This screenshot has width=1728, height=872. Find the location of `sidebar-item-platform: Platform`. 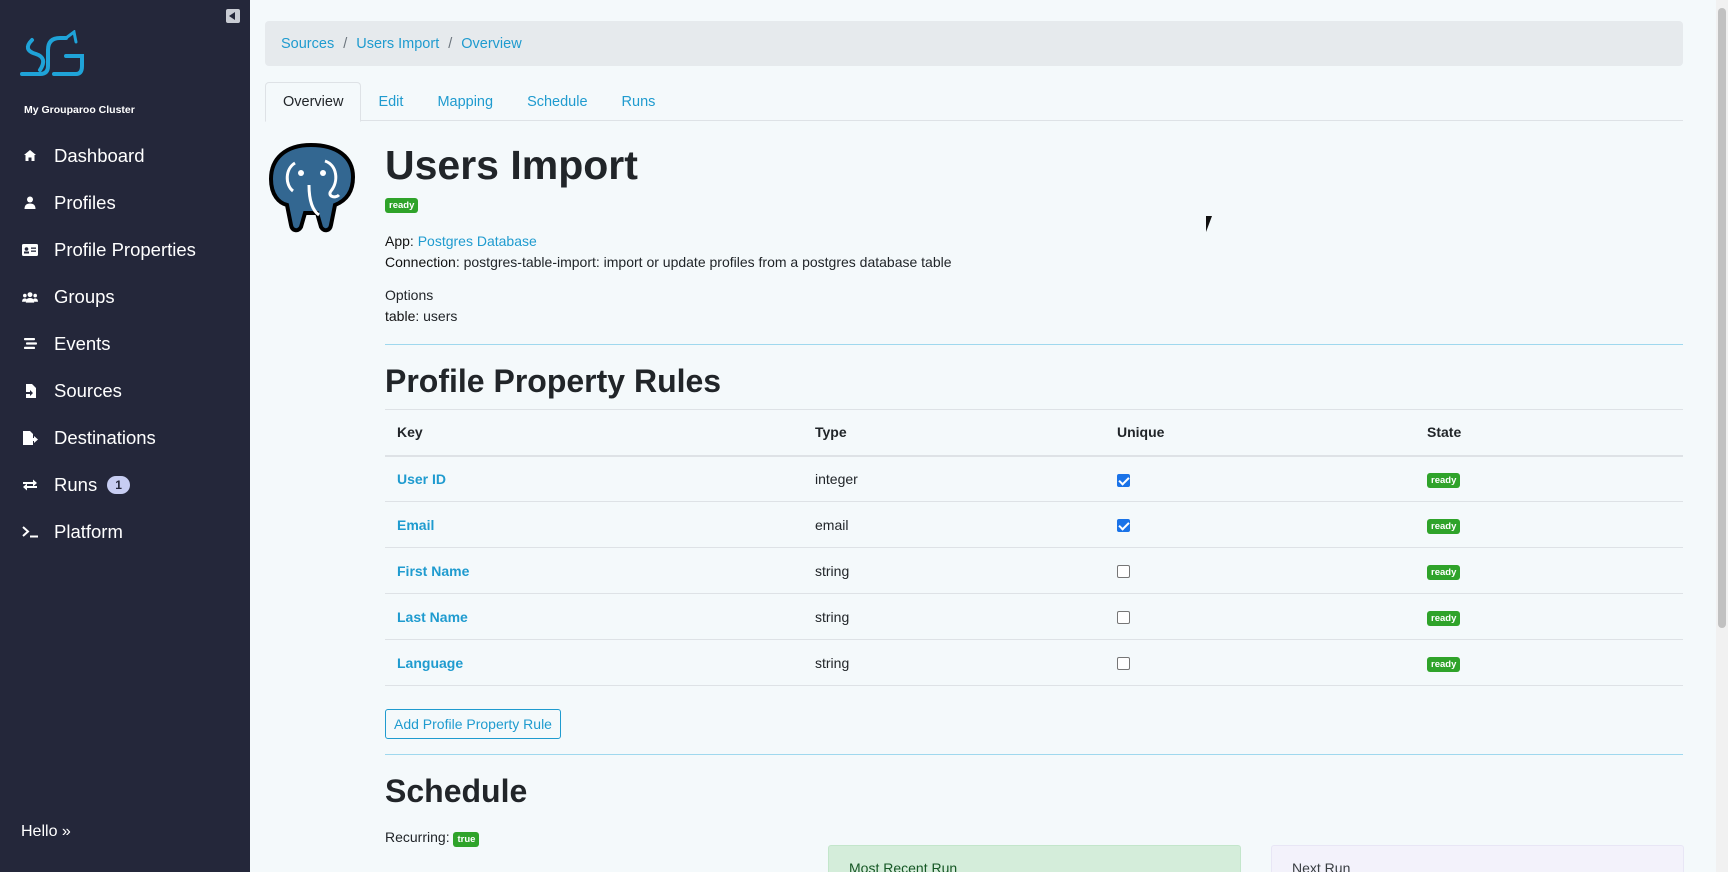

sidebar-item-platform: Platform is located at coordinates (125, 531).